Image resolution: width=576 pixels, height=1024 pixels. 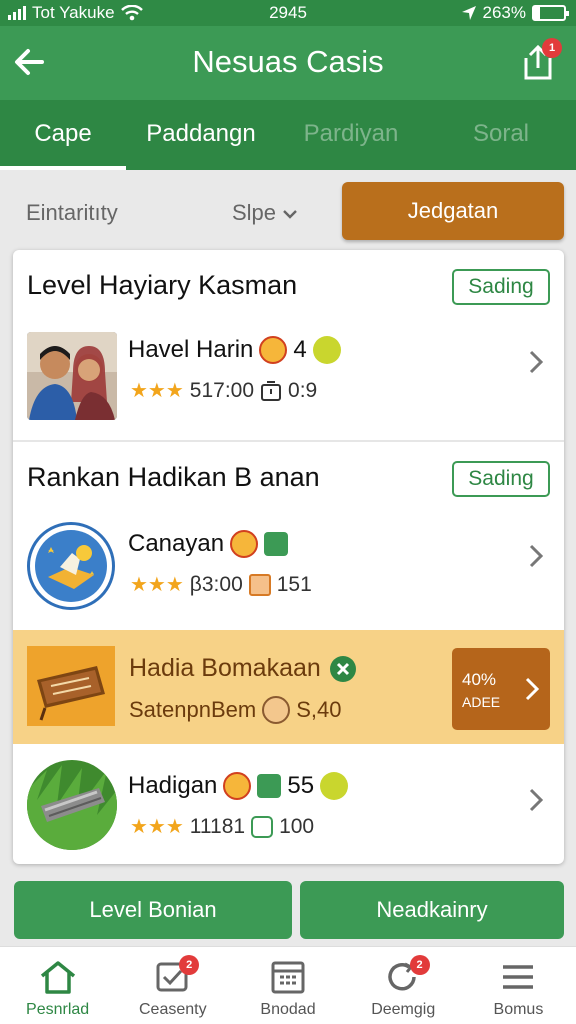 What do you see at coordinates (303, 390) in the screenshot?
I see `item-stat: 0:9` at bounding box center [303, 390].